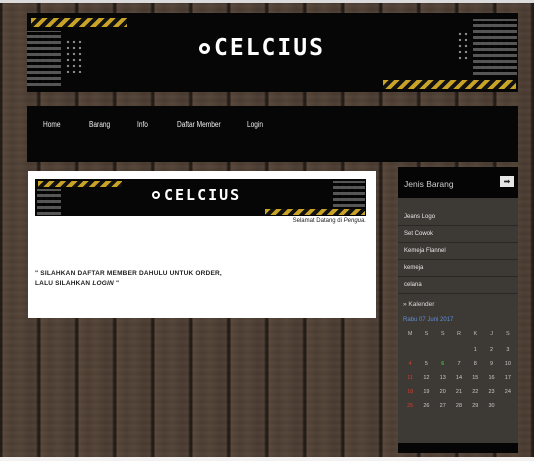  Describe the element at coordinates (429, 184) in the screenshot. I see `sidebar-title: Jenis Barang` at that location.